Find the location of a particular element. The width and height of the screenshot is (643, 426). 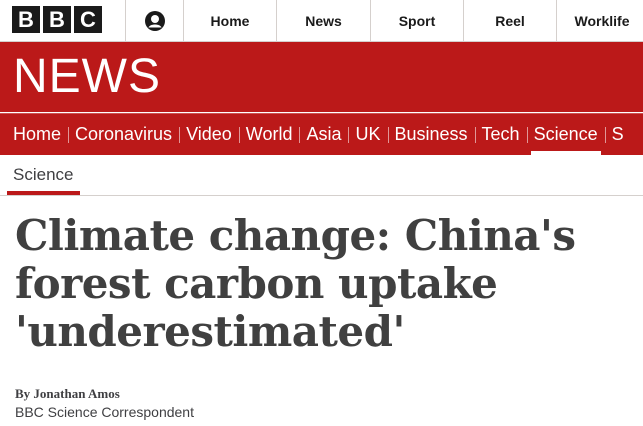

section-nav-science: Science is located at coordinates (565, 134).